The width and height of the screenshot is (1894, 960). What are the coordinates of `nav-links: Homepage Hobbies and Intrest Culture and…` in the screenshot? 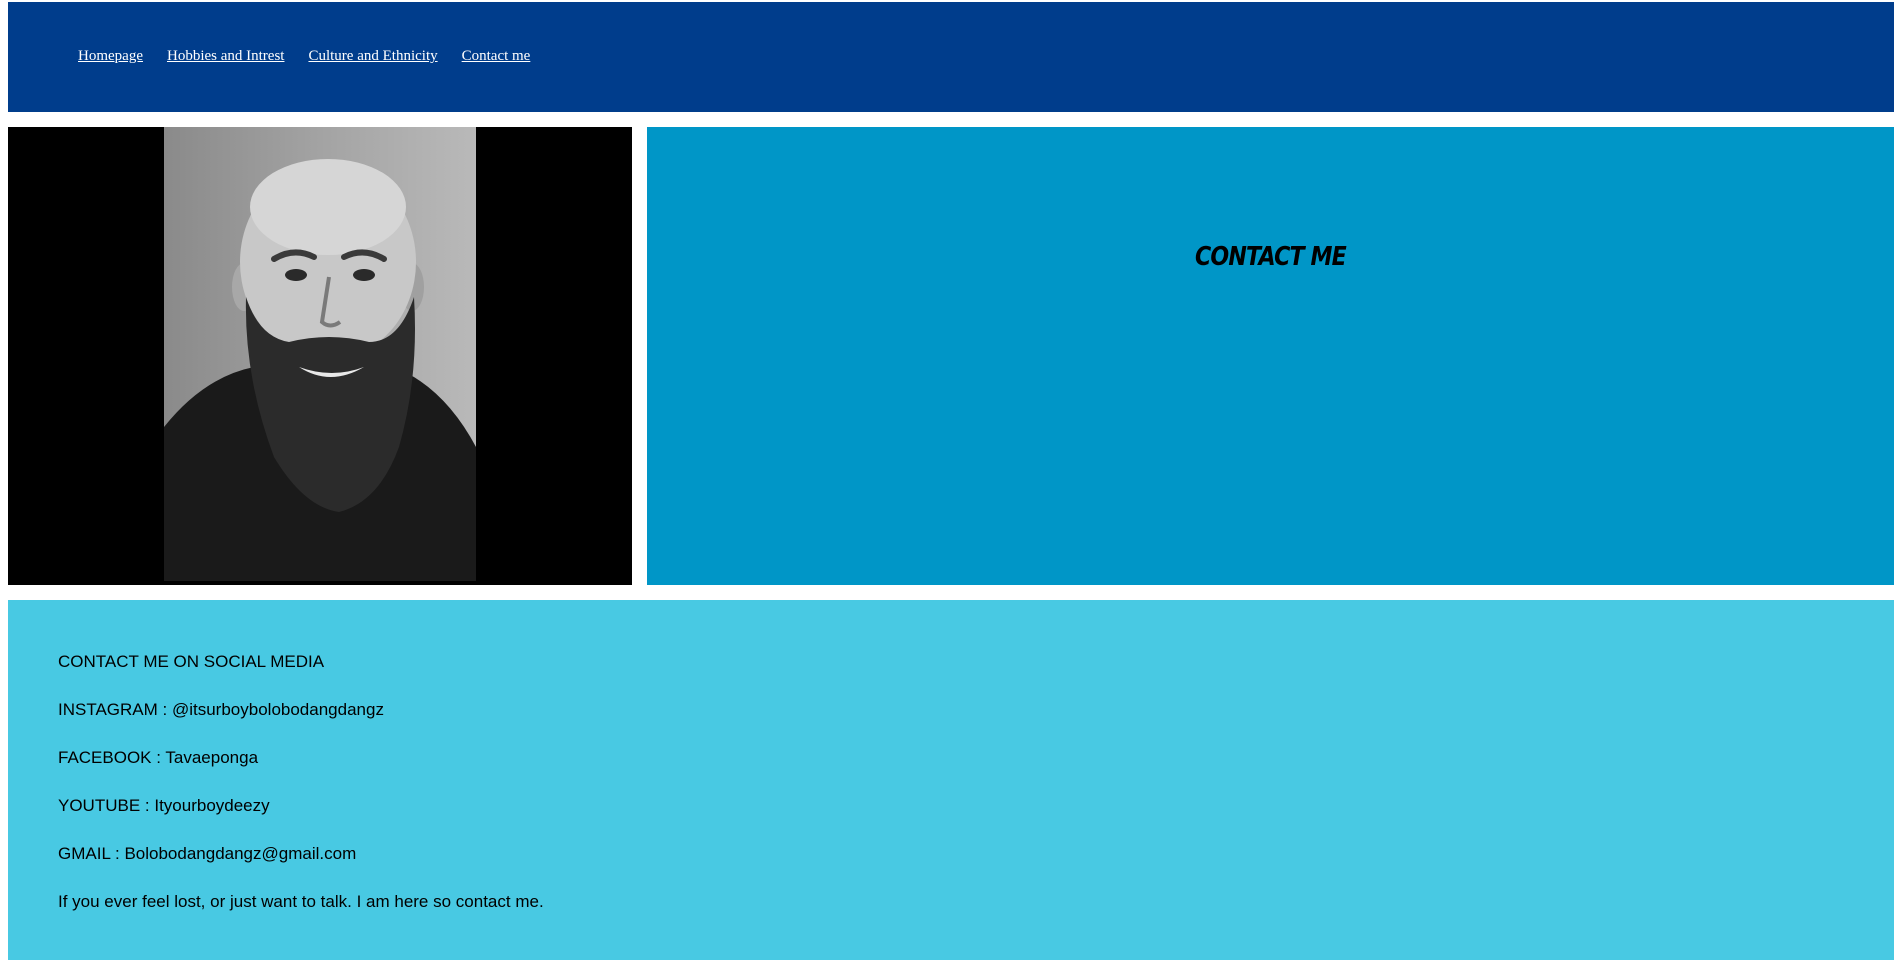 It's located at (304, 56).